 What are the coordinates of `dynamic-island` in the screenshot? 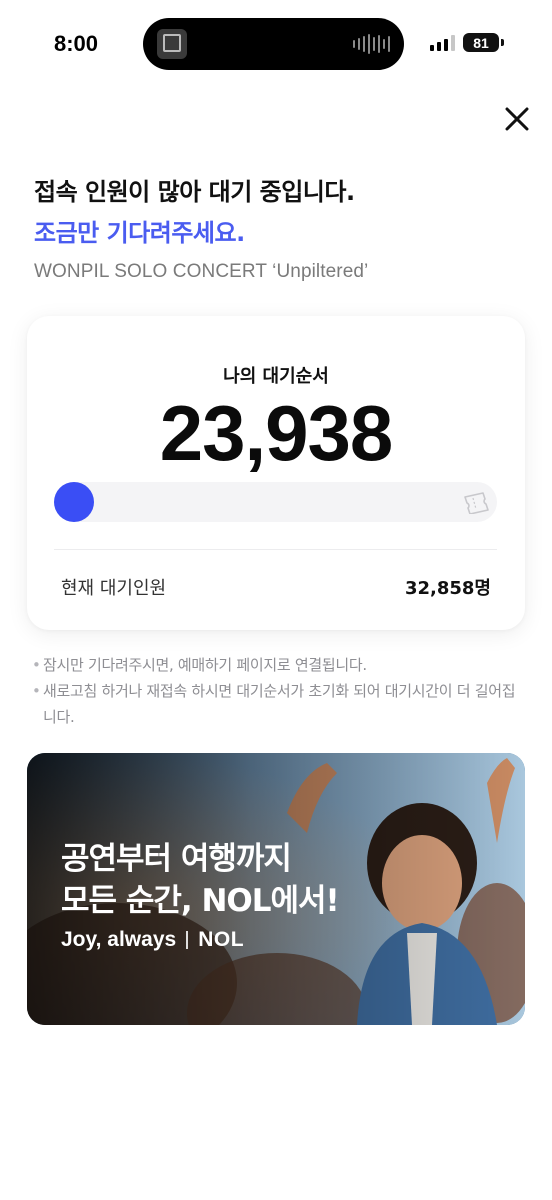 It's located at (273, 44).